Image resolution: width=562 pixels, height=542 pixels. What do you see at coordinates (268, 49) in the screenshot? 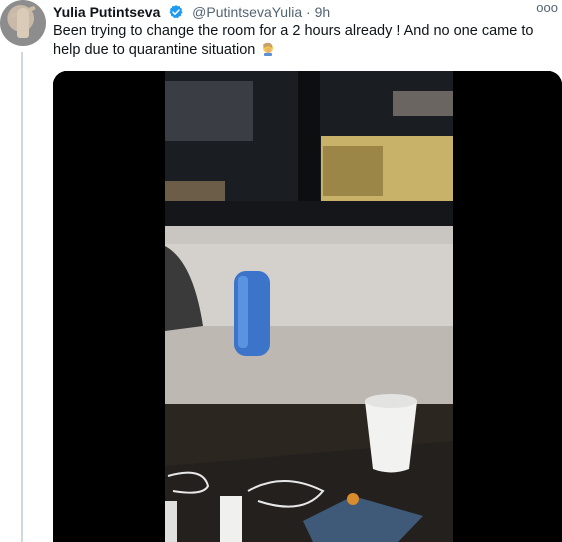
I see `facepalm-emoji-icon` at bounding box center [268, 49].